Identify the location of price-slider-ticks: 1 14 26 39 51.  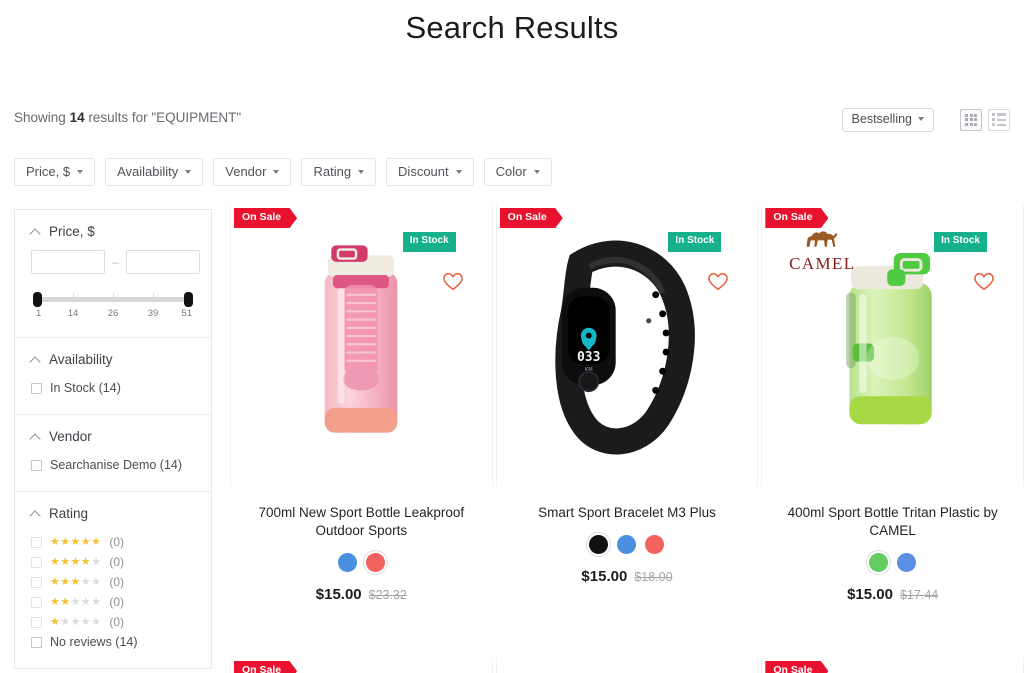
(113, 314).